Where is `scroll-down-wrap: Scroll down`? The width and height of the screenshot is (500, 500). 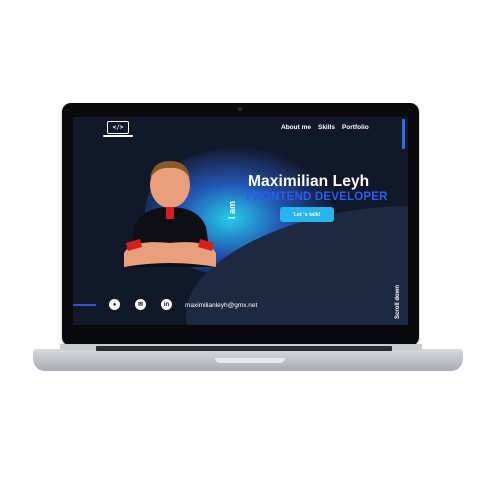
scroll-down-wrap: Scroll down is located at coordinates (400, 296).